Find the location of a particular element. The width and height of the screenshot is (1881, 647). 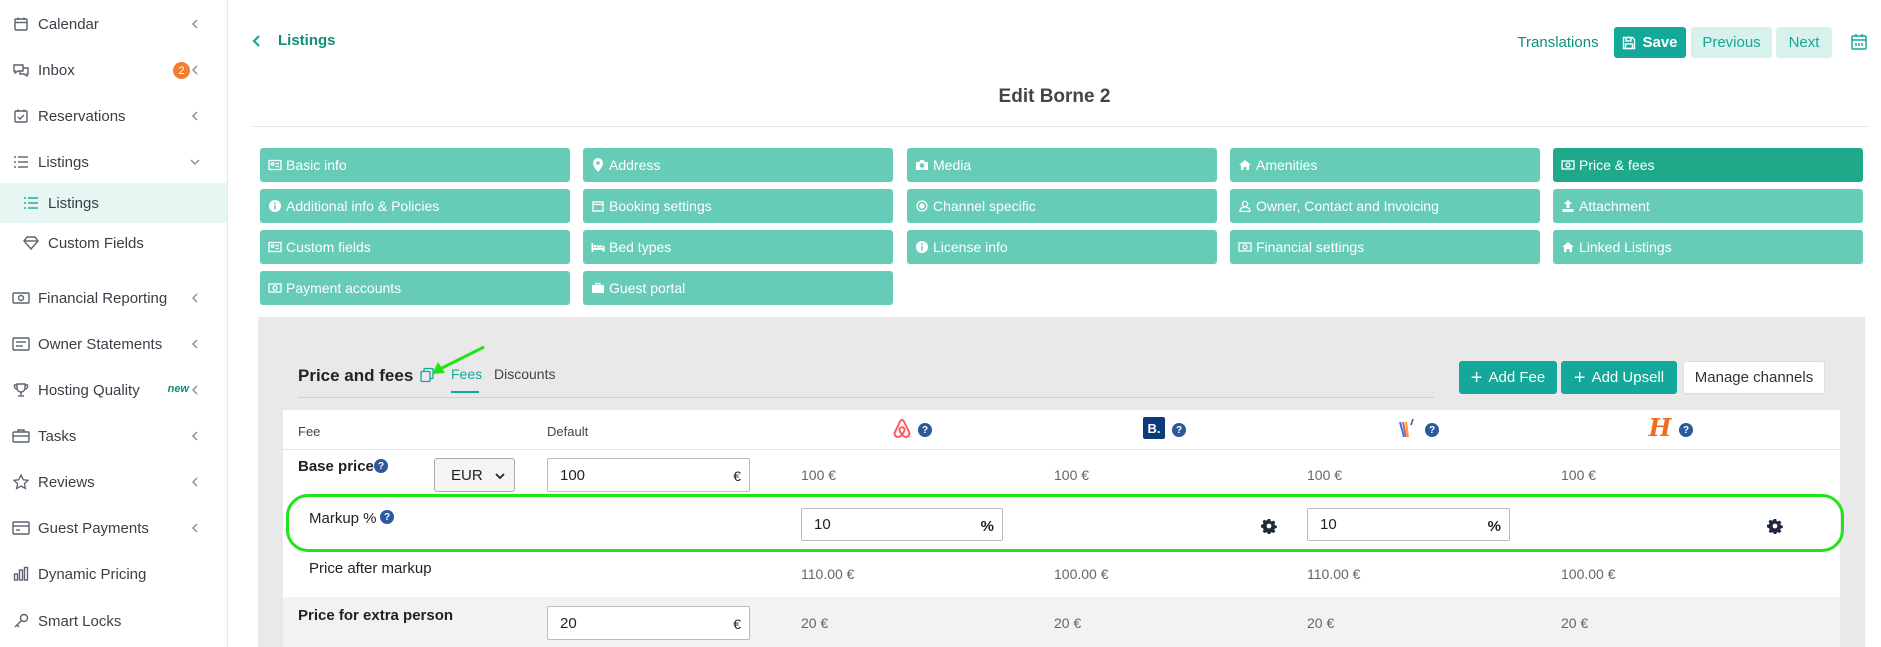

base-price-input: 100 € is located at coordinates (648, 475).